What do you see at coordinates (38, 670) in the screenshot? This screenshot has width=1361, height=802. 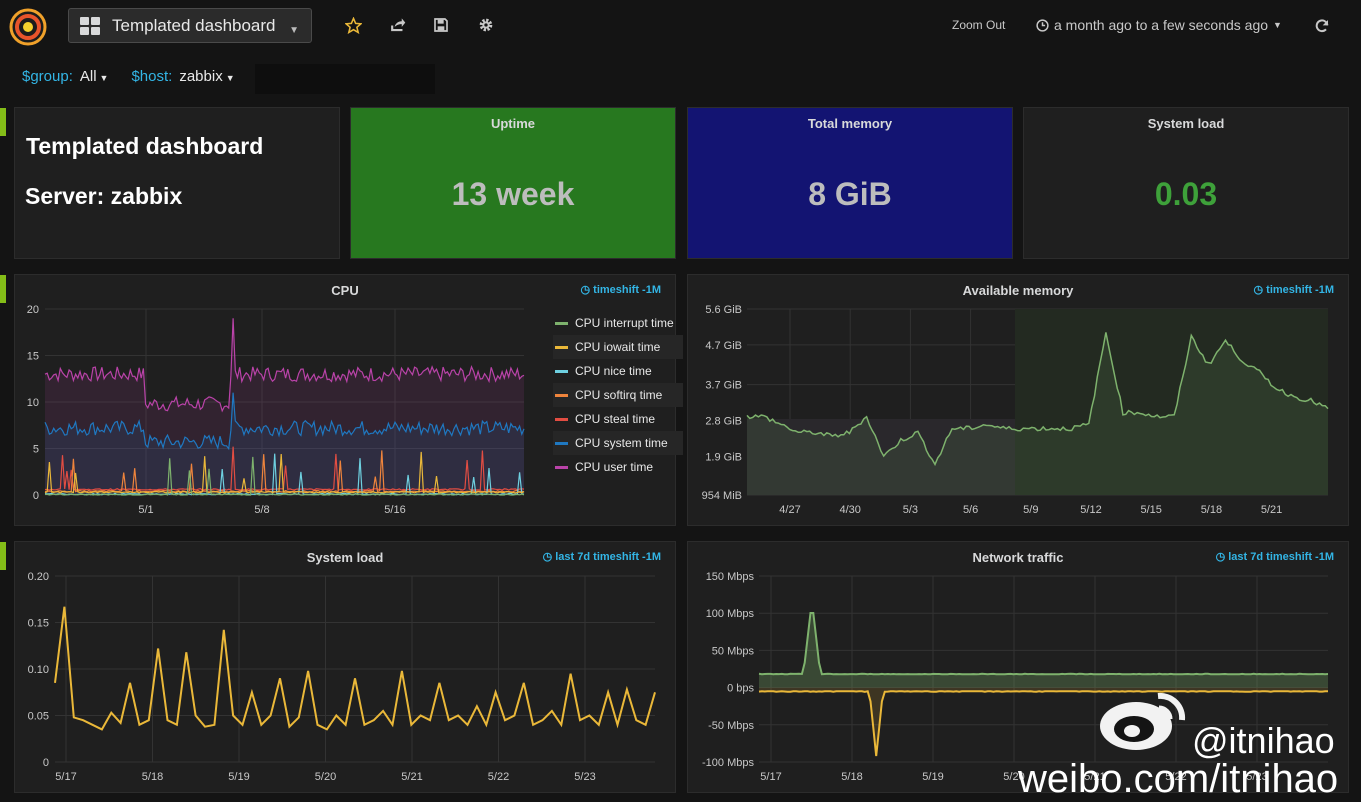 I see `y-tick-label: 0.10` at bounding box center [38, 670].